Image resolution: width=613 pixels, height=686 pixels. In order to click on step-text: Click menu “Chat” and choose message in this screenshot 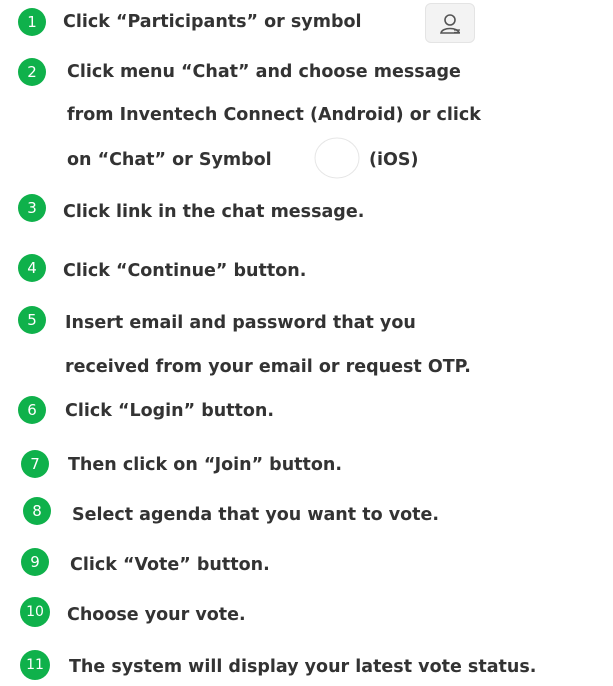, I will do `click(264, 72)`.